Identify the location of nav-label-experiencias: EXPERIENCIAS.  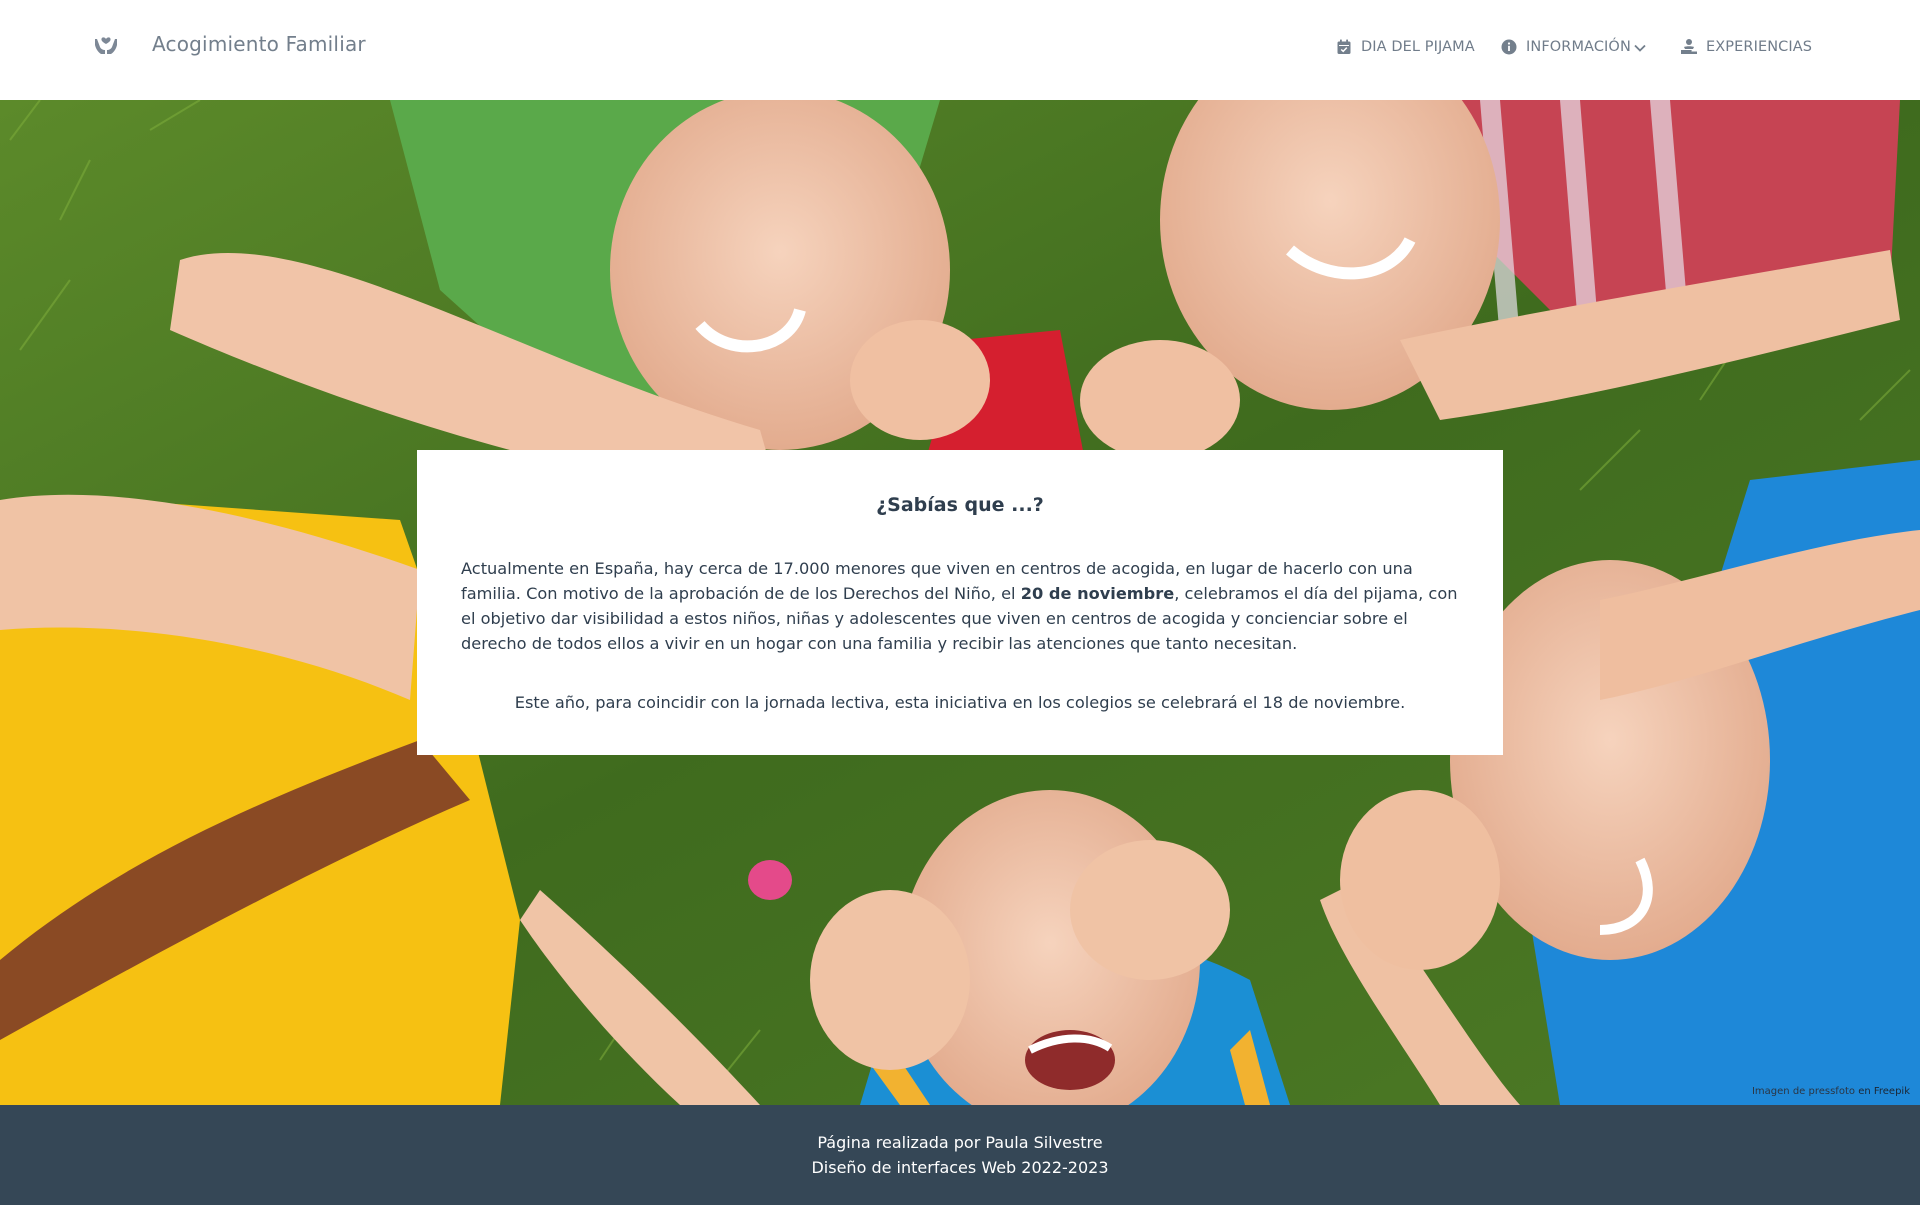
(1759, 47).